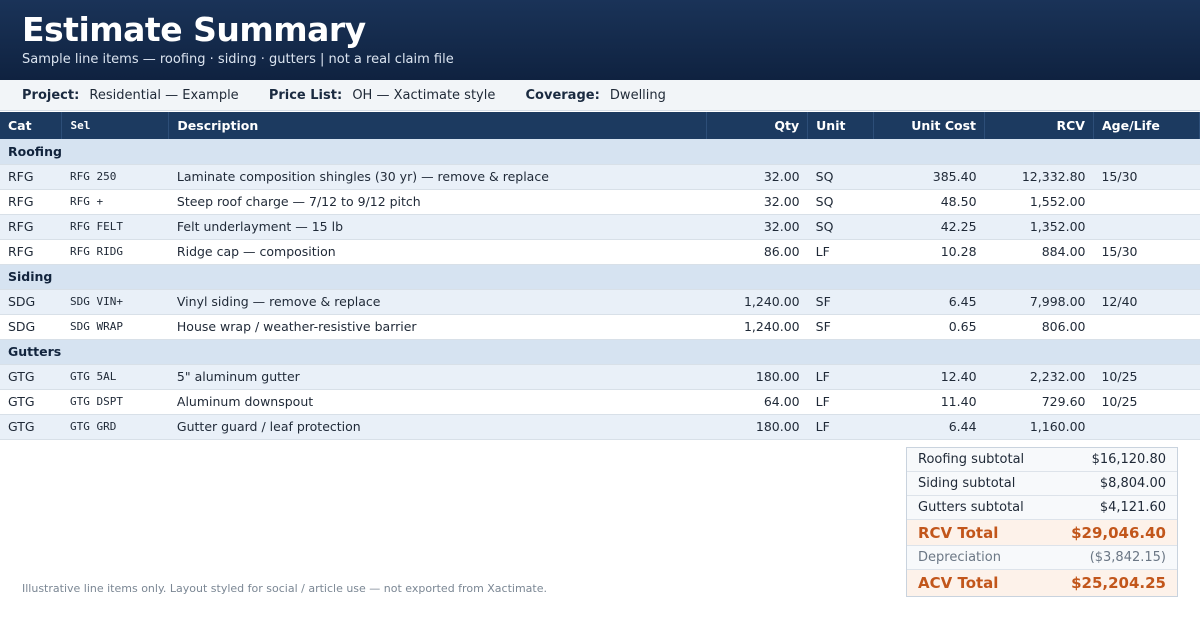 This screenshot has height=630, width=1200. What do you see at coordinates (1128, 459) in the screenshot?
I see `roofing-subtotal-value: $16,120.80` at bounding box center [1128, 459].